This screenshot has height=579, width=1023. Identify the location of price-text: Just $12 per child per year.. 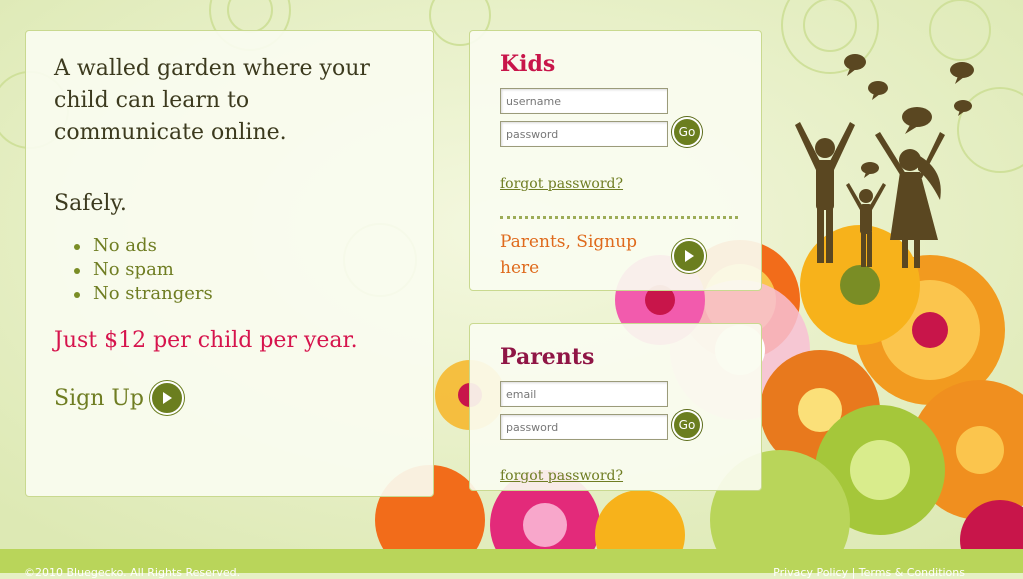
(206, 340).